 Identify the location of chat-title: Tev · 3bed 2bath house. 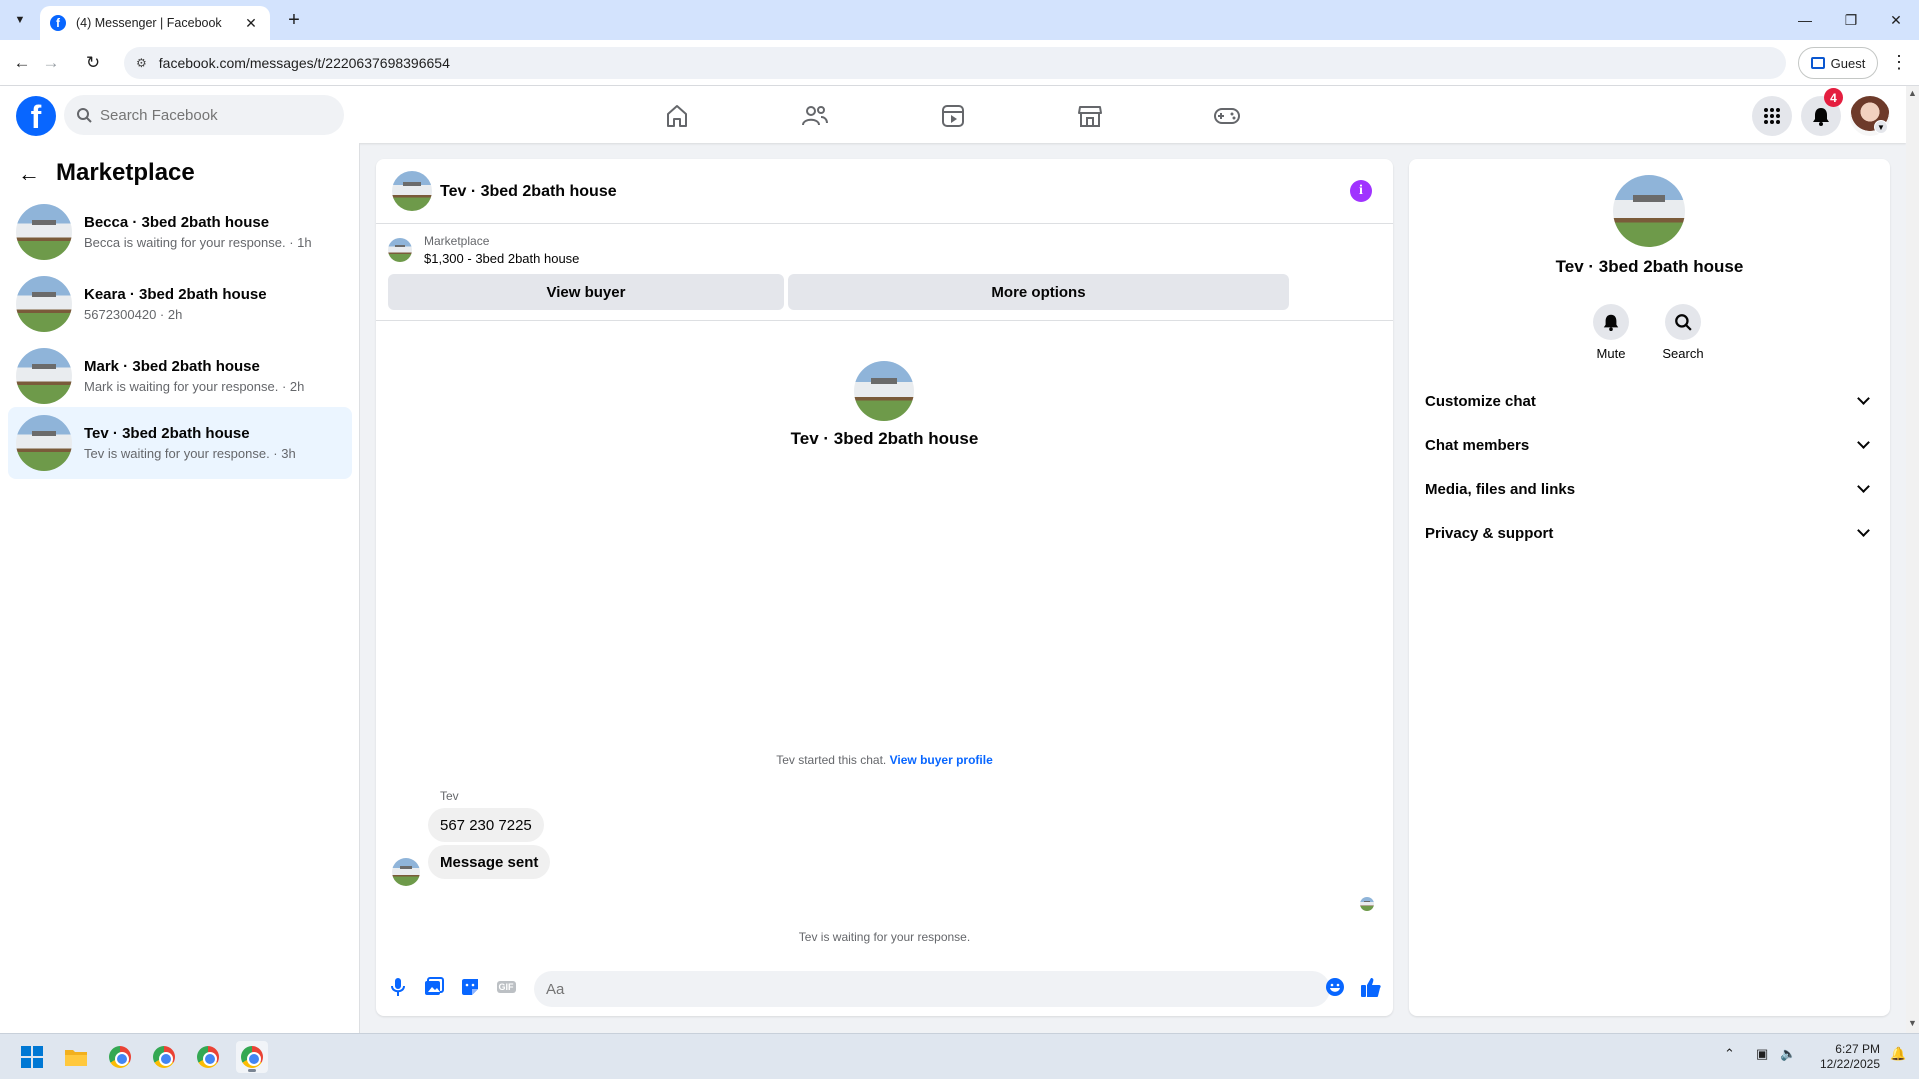
(528, 192).